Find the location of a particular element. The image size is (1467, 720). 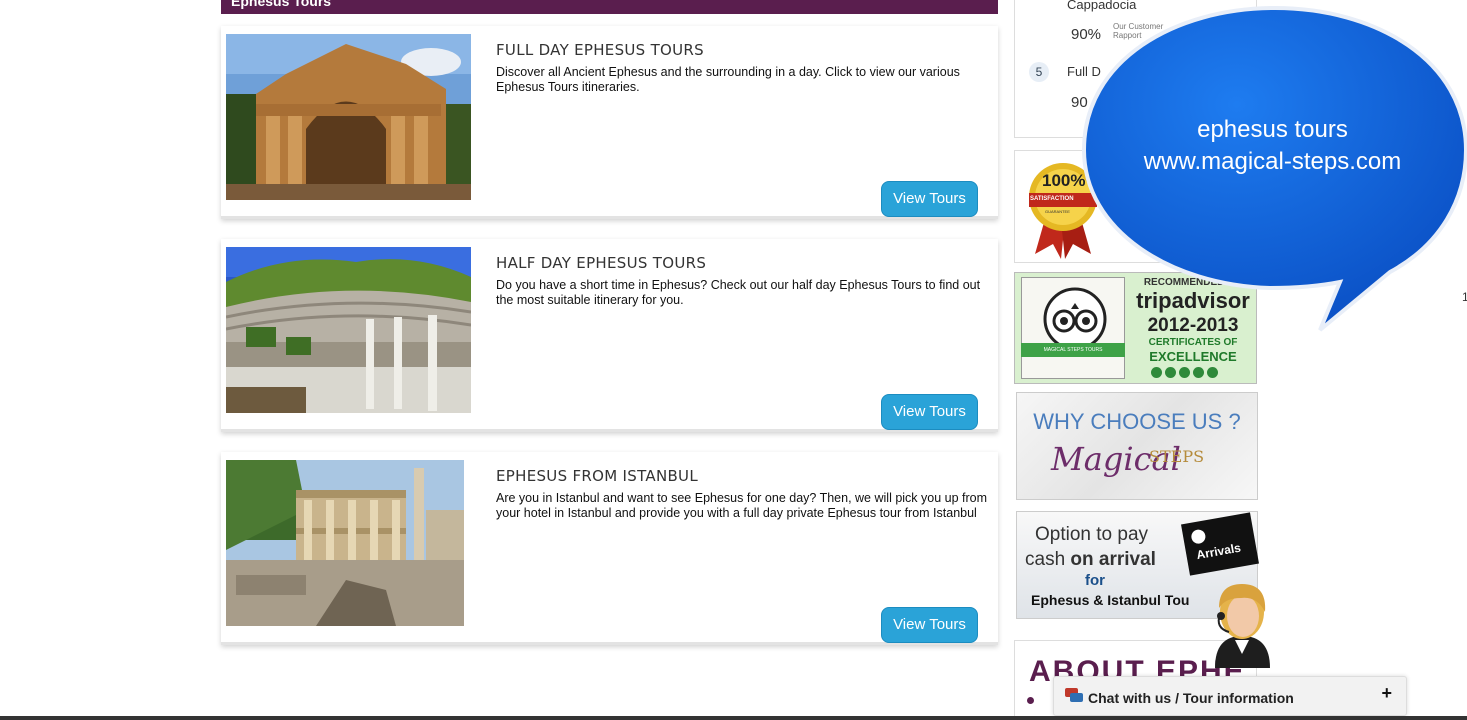

tripadvisor-years: 2012-2013 is located at coordinates (1193, 325).